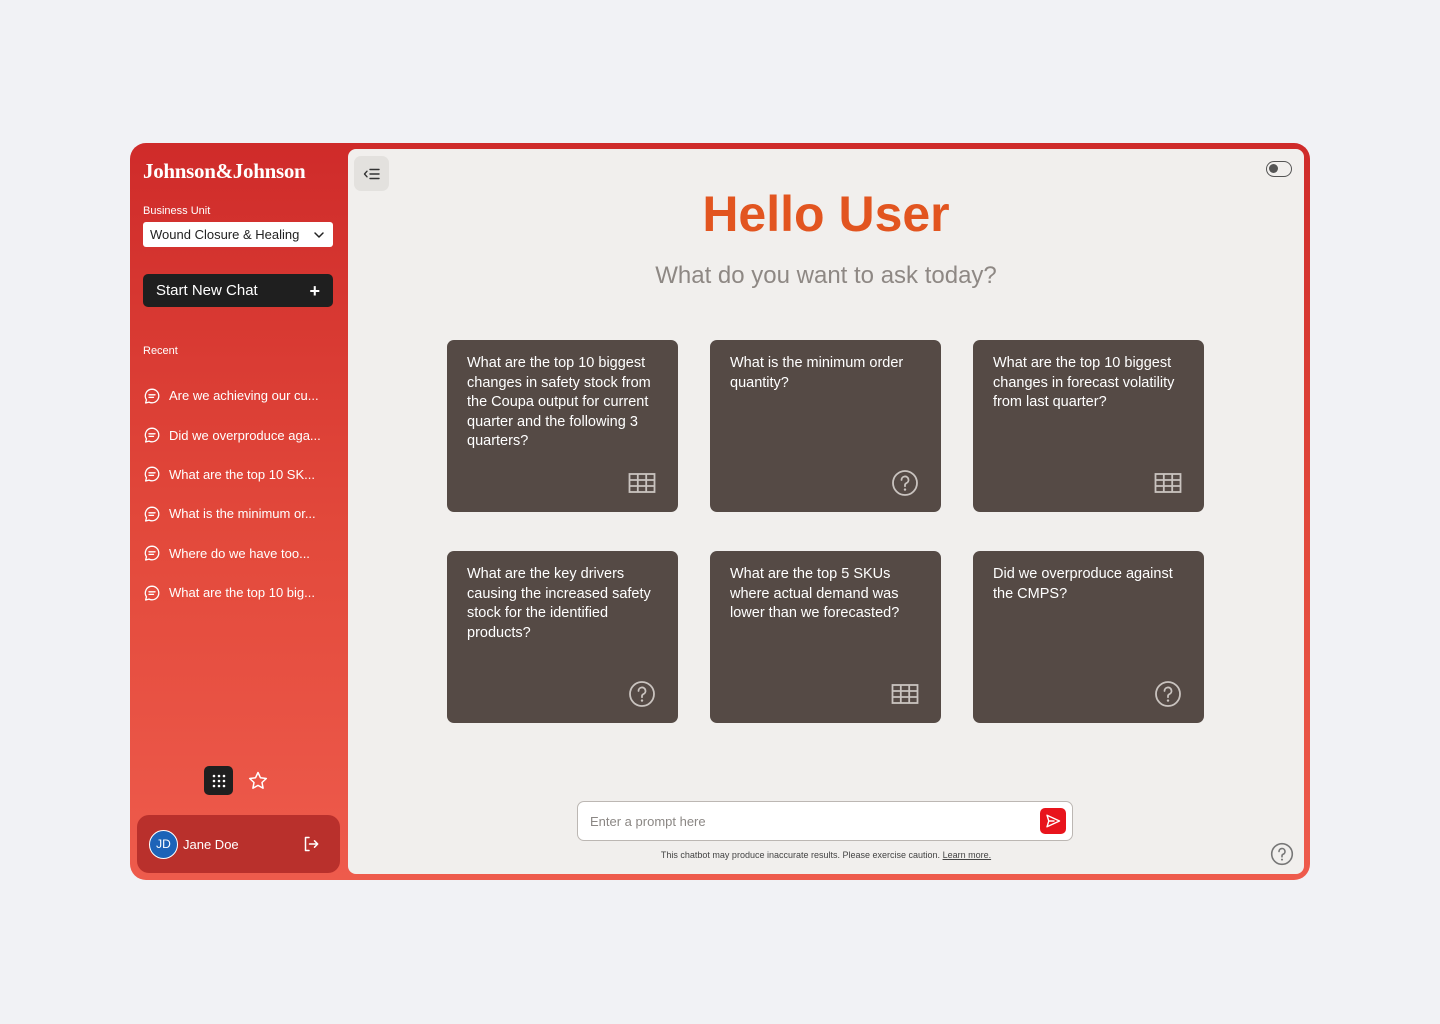 This screenshot has height=1024, width=1440. Describe the element at coordinates (319, 234) in the screenshot. I see `chevron-down-icon` at that location.